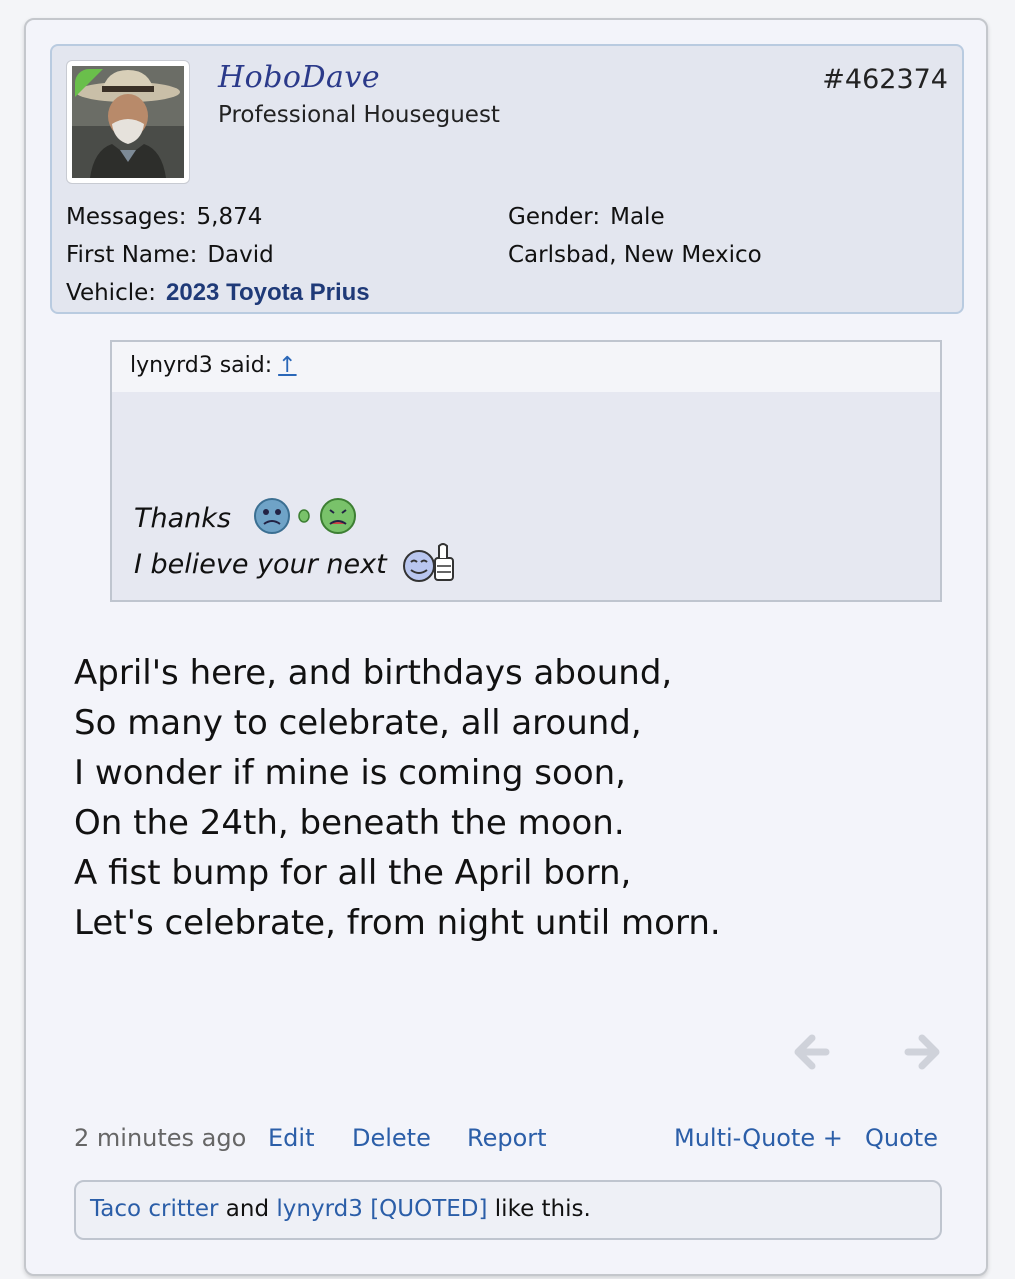 The width and height of the screenshot is (1015, 1279). What do you see at coordinates (885, 79) in the screenshot?
I see `post-number-link: #462374` at bounding box center [885, 79].